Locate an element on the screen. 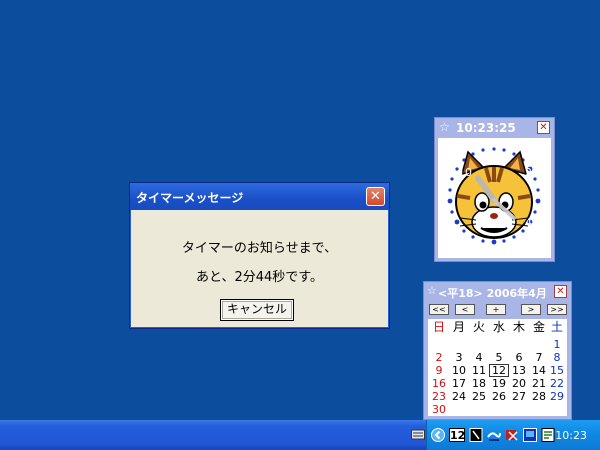  calendar-day: 19 is located at coordinates (499, 383).